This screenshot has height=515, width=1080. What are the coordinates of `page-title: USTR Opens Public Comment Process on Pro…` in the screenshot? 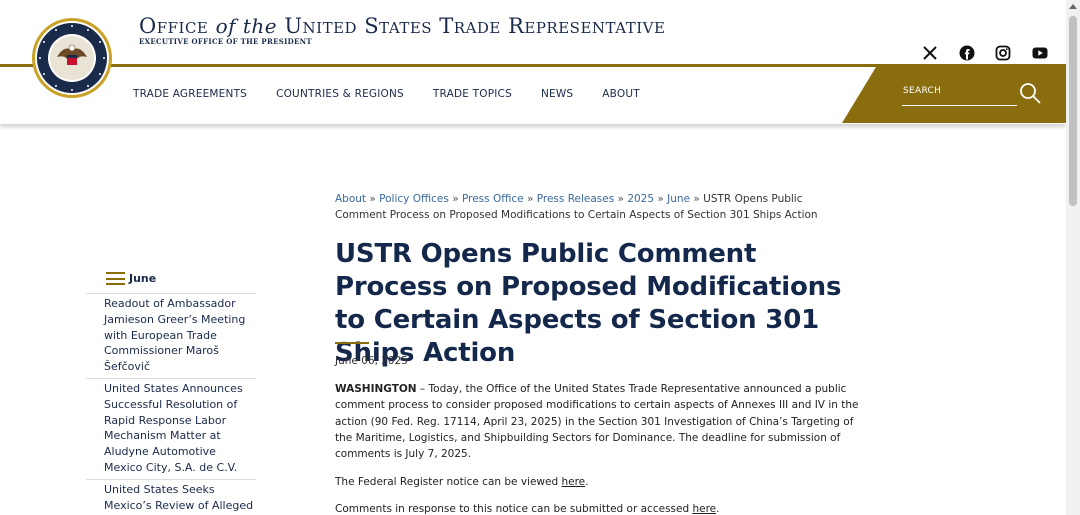 It's located at (588, 303).